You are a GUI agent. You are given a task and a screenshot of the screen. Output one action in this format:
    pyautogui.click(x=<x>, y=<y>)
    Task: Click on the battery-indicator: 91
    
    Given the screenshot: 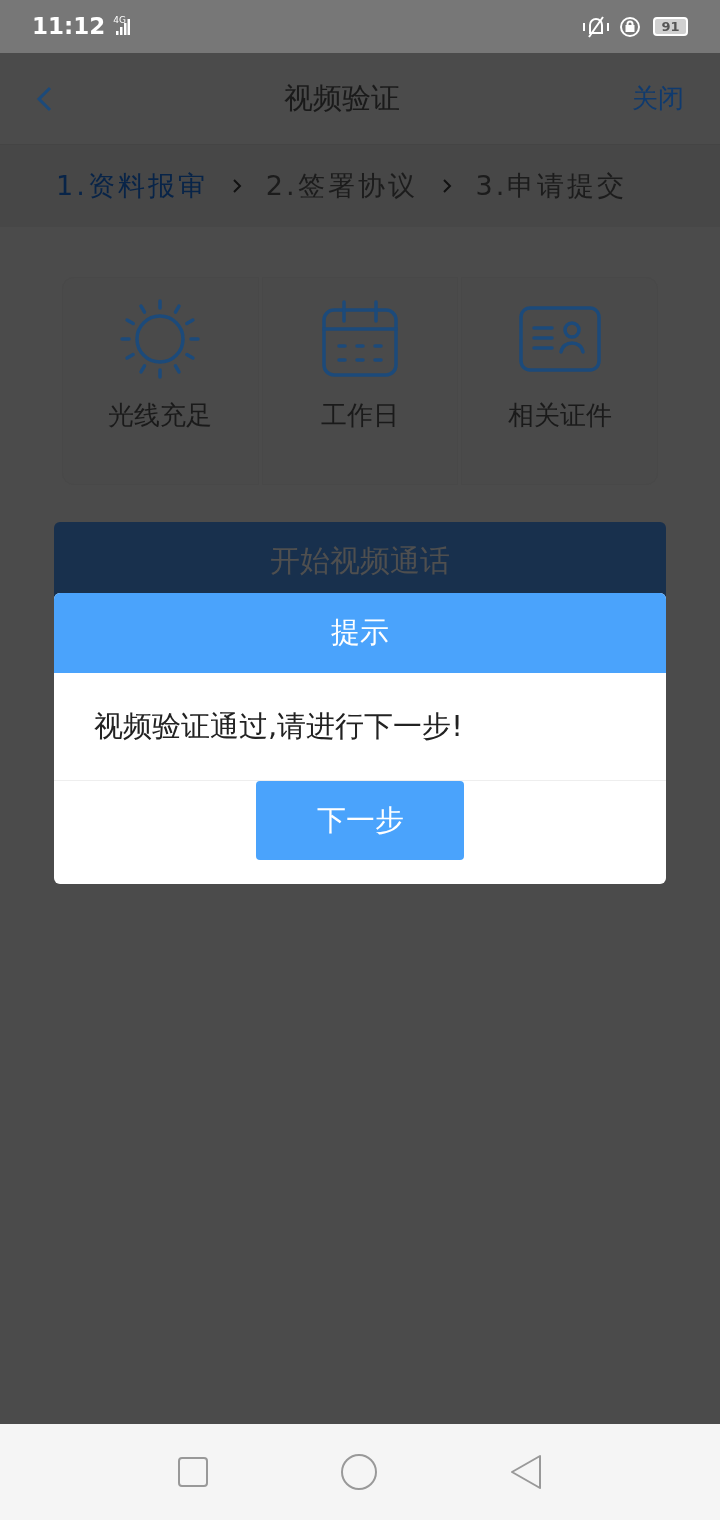 What is the action you would take?
    pyautogui.click(x=670, y=26)
    